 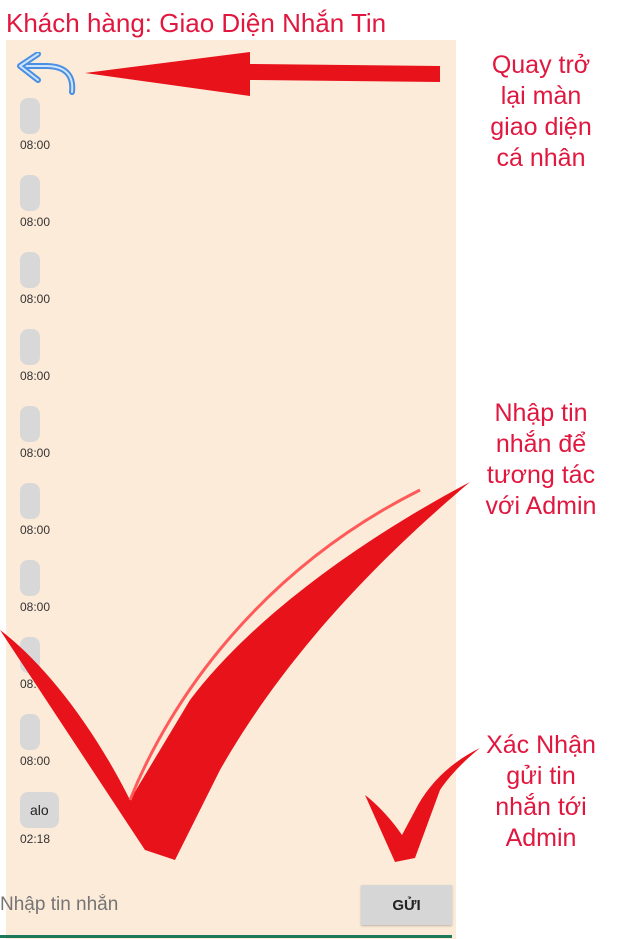 I want to click on annotation-back: Quay trở lại màn giao diện cá nhân, so click(x=541, y=111).